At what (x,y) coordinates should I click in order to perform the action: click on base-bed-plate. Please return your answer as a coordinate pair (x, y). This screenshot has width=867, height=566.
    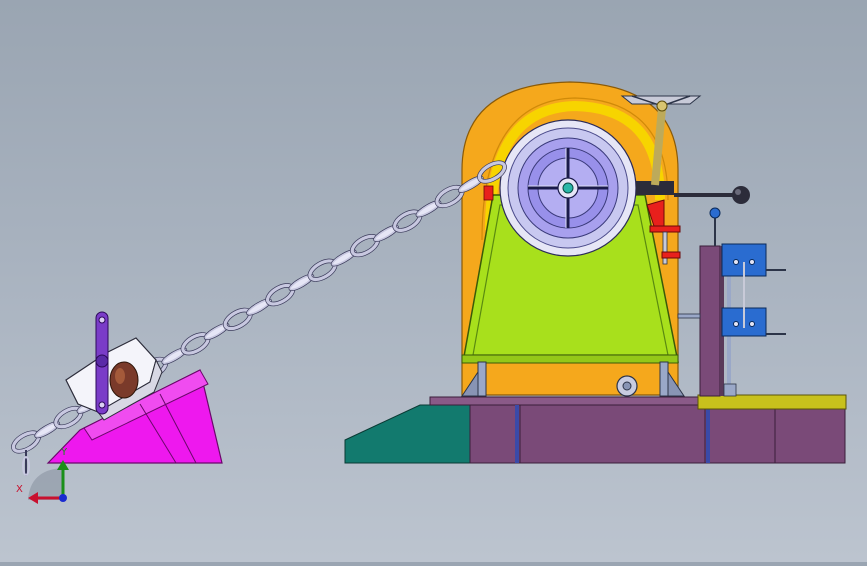
    Looking at the image, I should click on (565, 401).